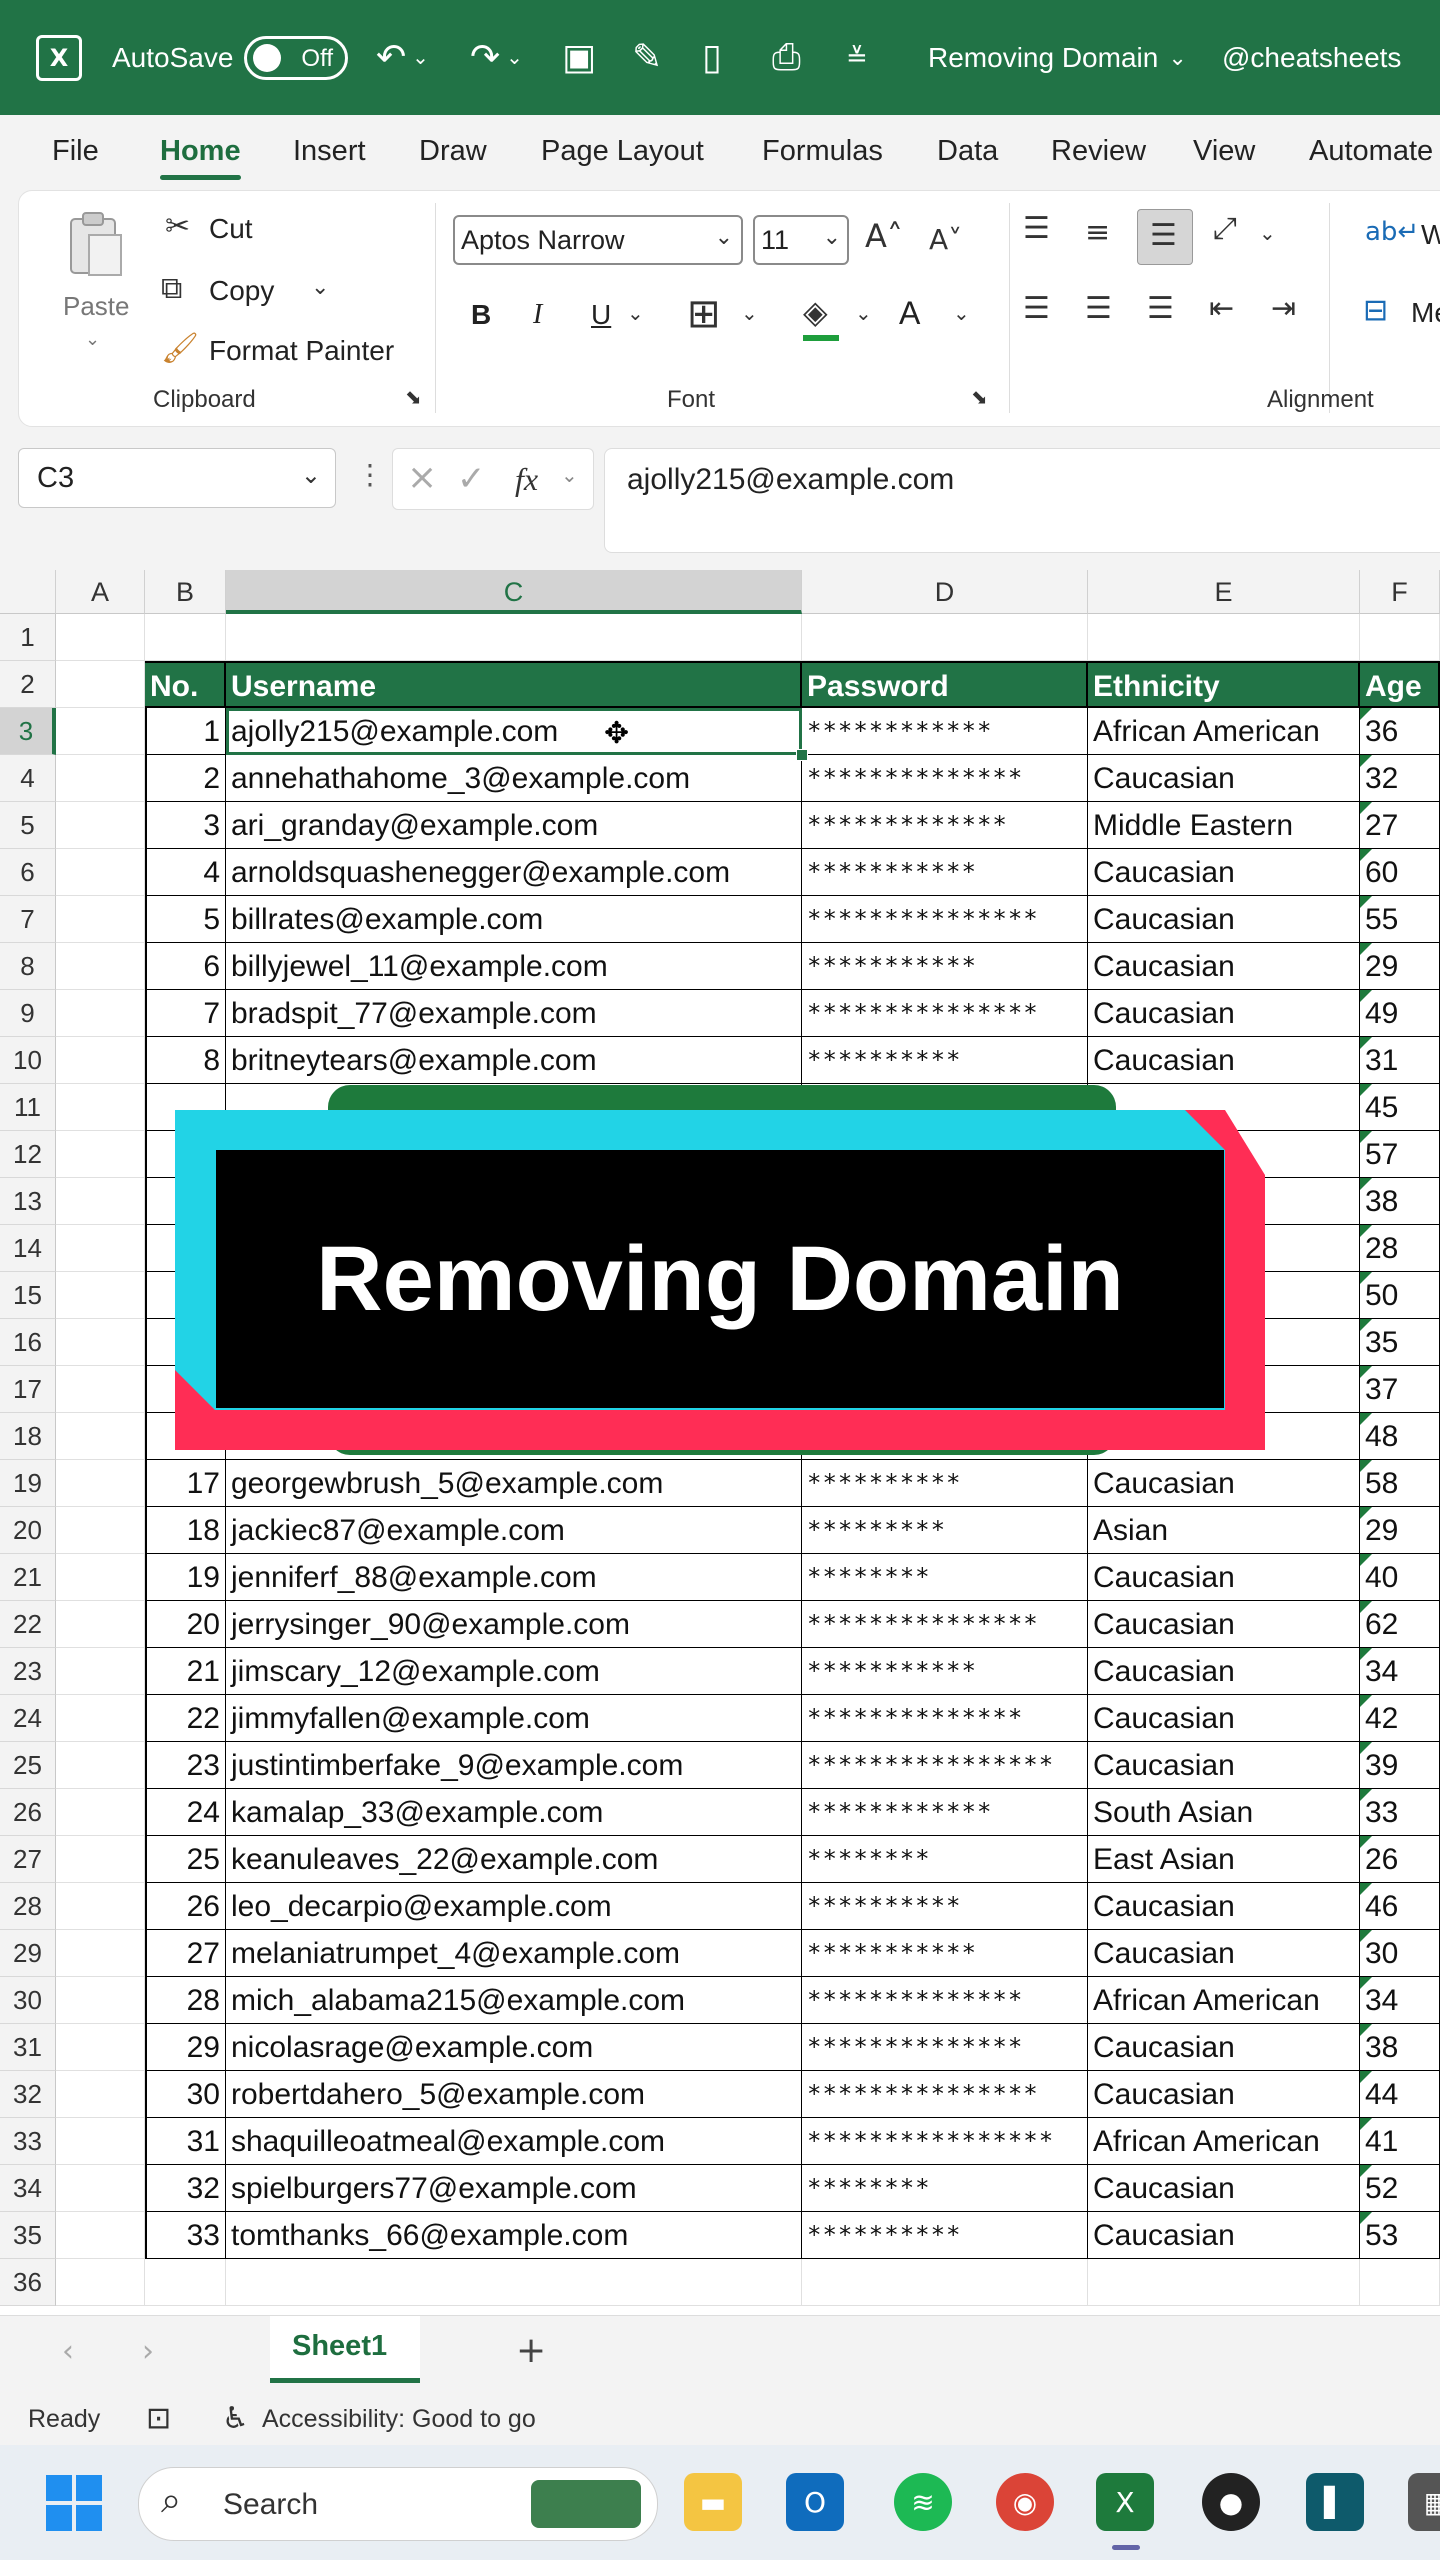  Describe the element at coordinates (185, 1859) in the screenshot. I see `row-number-cell: 25` at that location.